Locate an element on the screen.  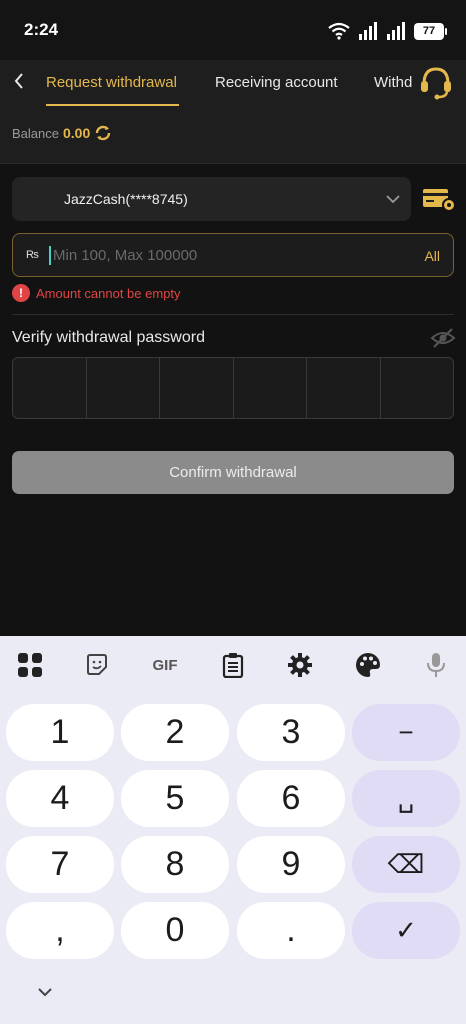
currency-symbol: ₨ is located at coordinates (32, 255).